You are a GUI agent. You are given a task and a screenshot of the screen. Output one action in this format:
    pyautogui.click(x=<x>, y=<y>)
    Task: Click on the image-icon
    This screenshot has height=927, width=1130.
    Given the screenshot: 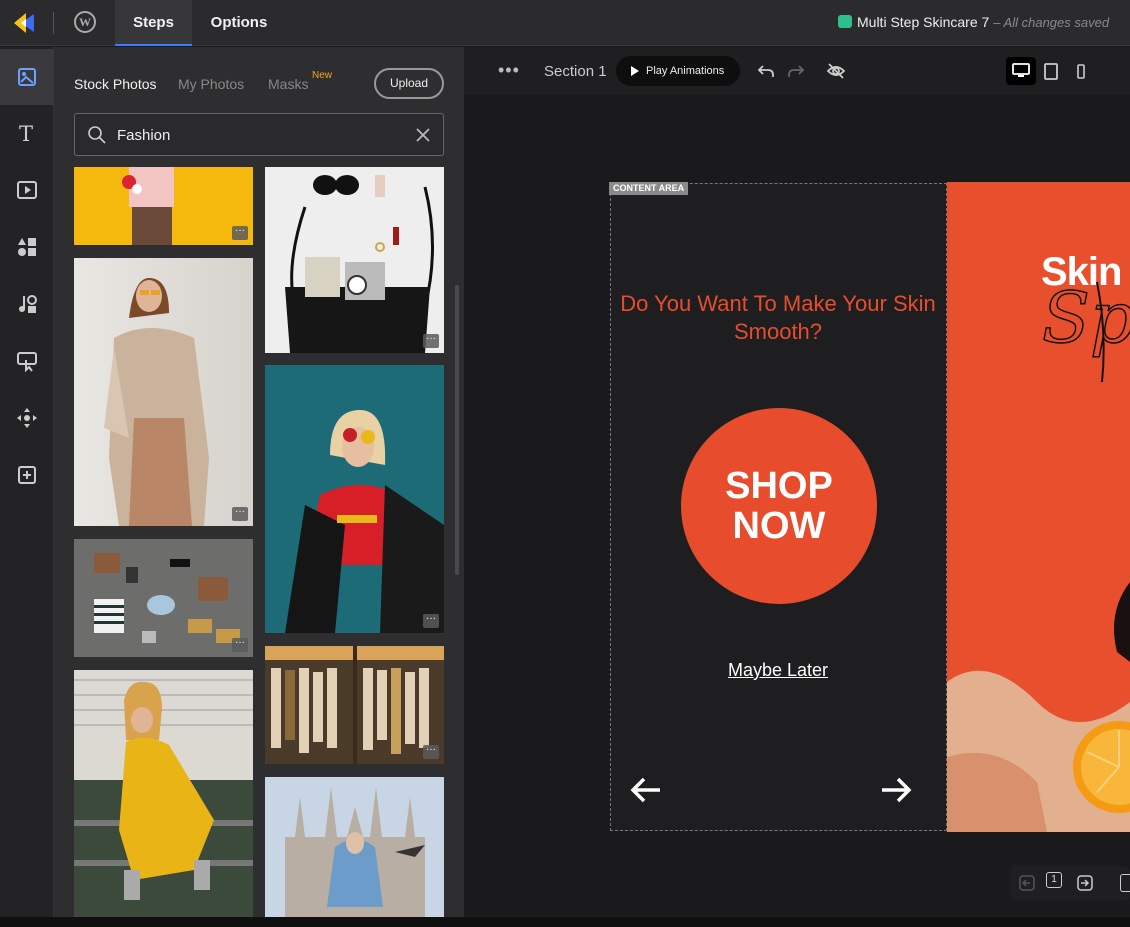 What is the action you would take?
    pyautogui.click(x=27, y=77)
    